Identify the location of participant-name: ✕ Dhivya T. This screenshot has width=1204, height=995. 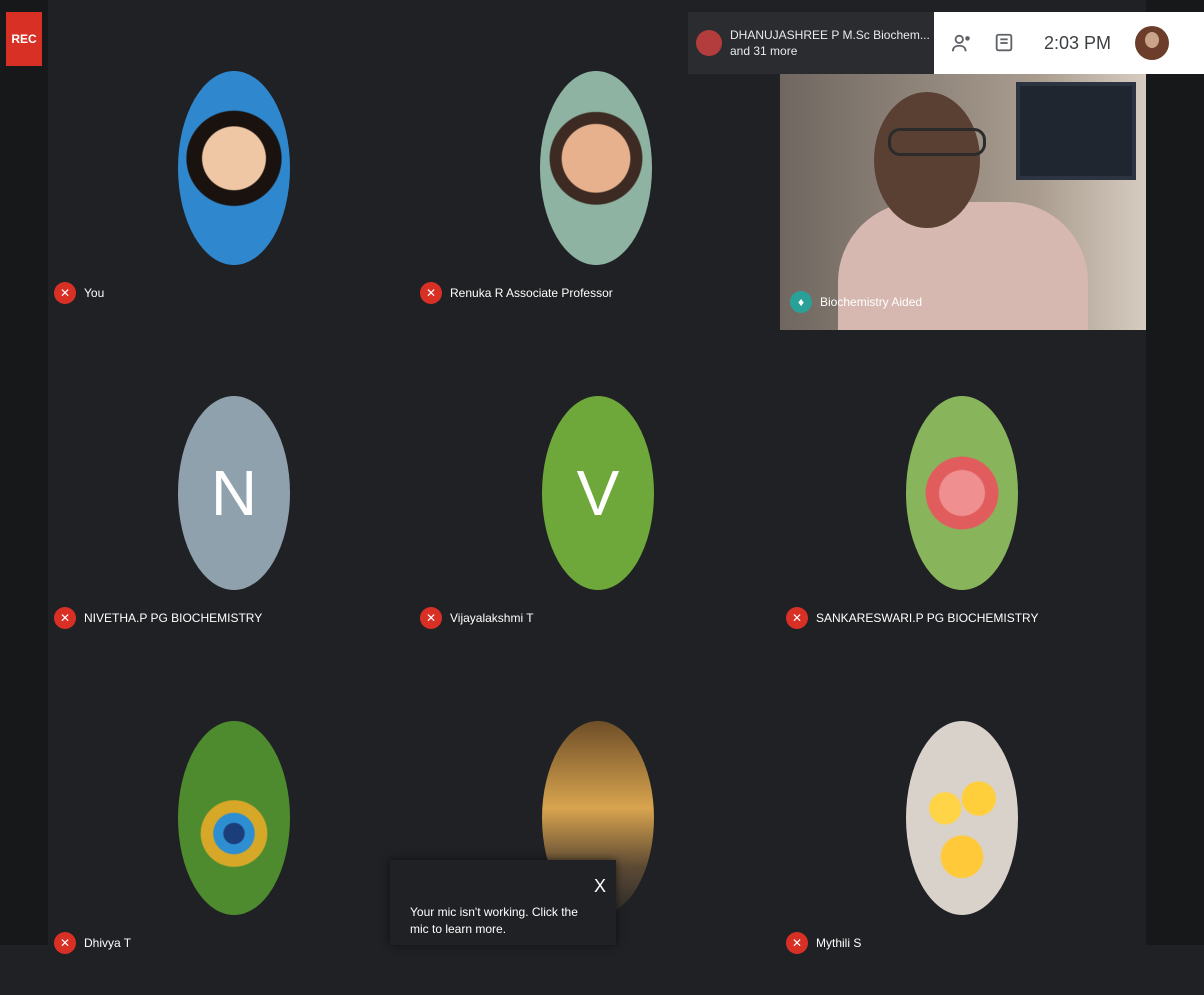
(92, 943).